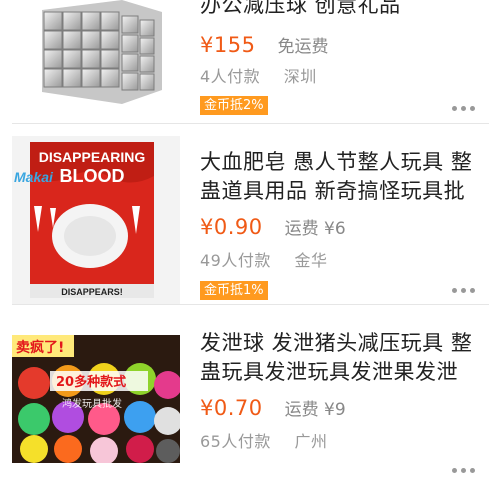 This screenshot has height=490, width=489. What do you see at coordinates (338, 10) in the screenshot?
I see `product-title: 办公减压球 创意礼品` at bounding box center [338, 10].